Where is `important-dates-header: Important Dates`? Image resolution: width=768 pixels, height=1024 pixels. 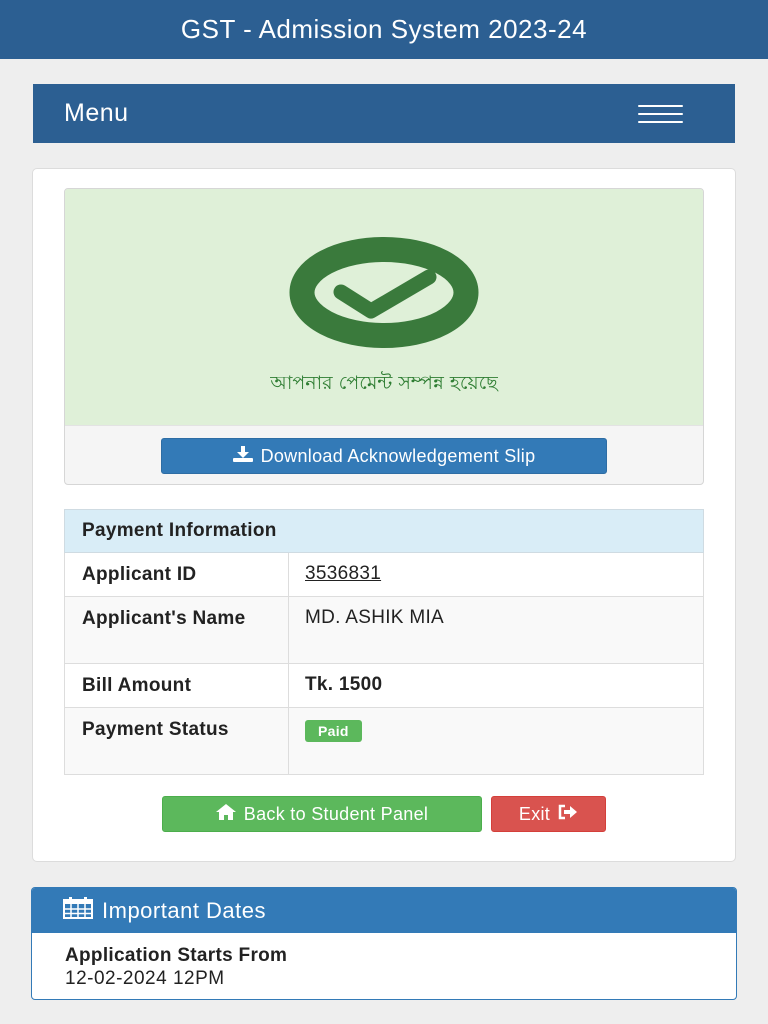 important-dates-header: Important Dates is located at coordinates (384, 910).